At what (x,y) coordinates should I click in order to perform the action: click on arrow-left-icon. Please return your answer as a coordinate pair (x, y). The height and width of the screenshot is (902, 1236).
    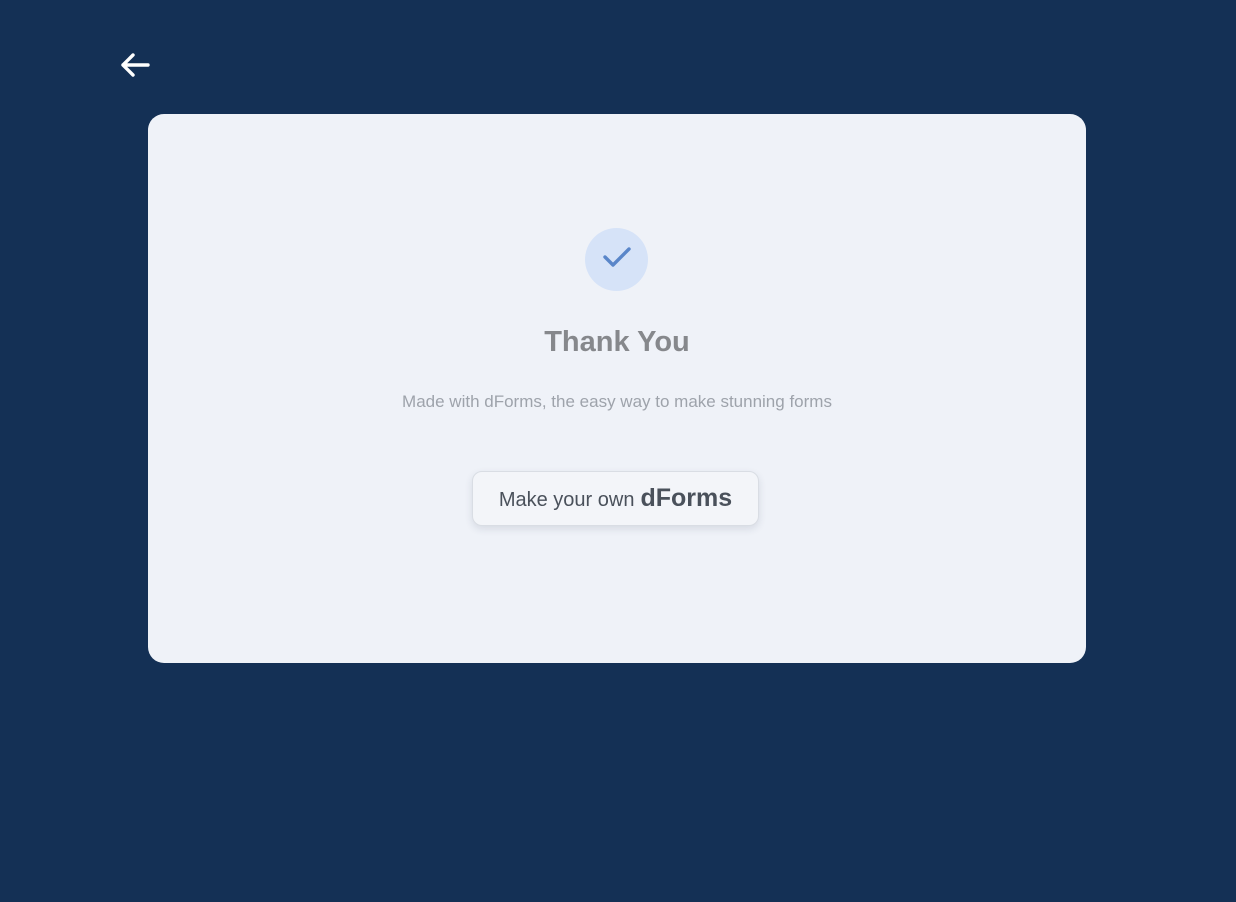
    Looking at the image, I should click on (135, 65).